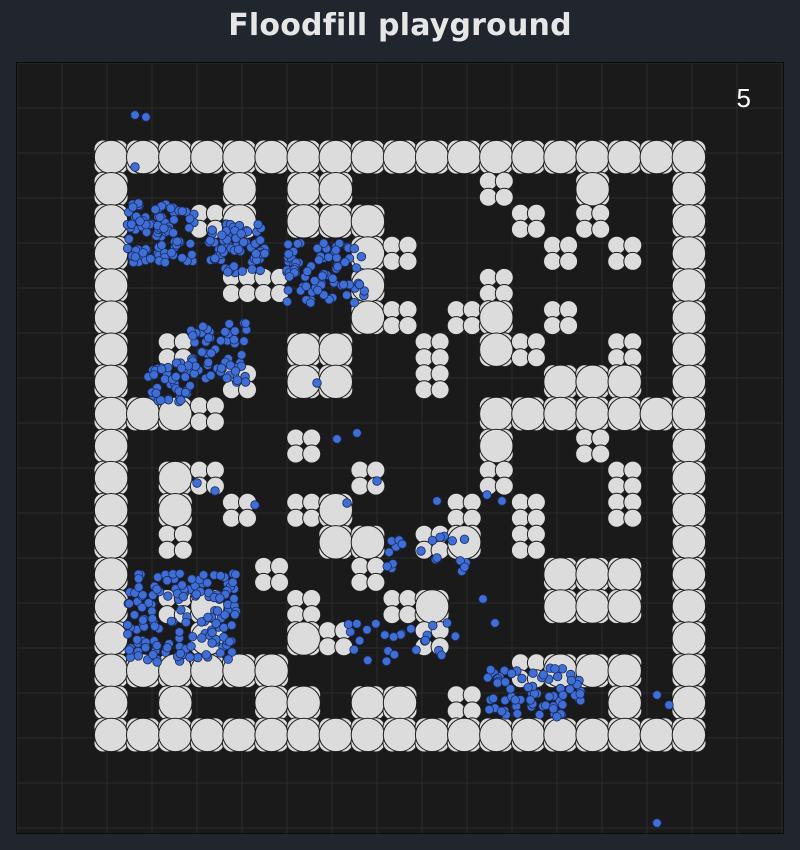 This screenshot has width=800, height=850. What do you see at coordinates (743, 98) in the screenshot?
I see `step-counter: 5` at bounding box center [743, 98].